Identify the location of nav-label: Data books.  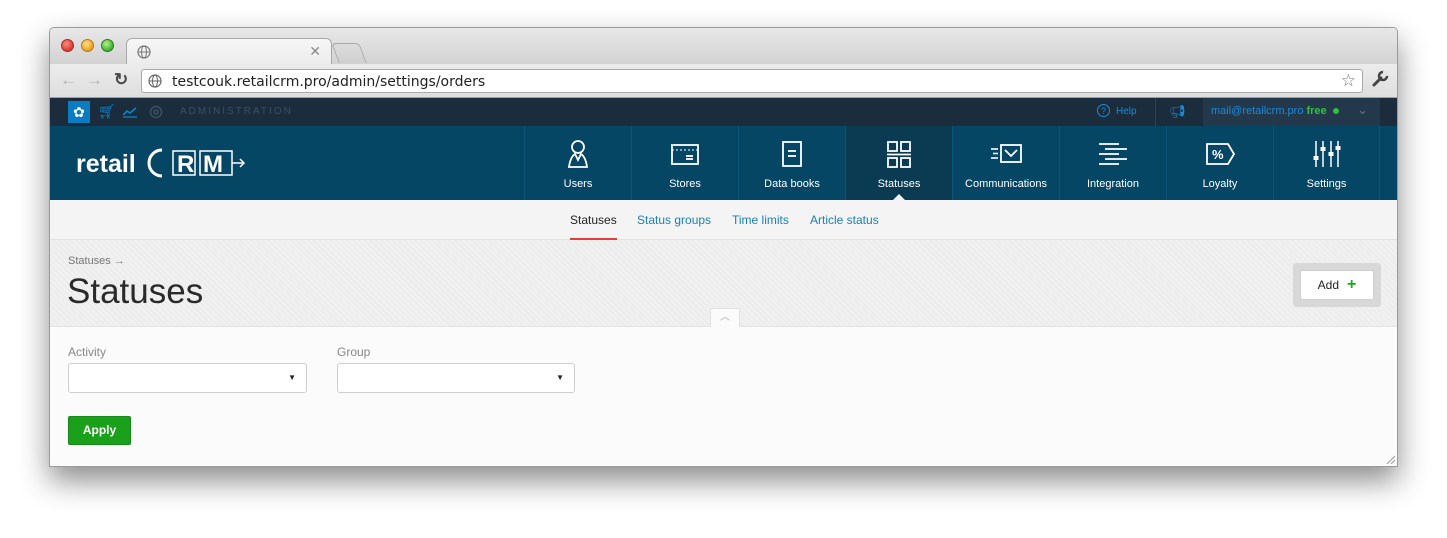
(792, 184).